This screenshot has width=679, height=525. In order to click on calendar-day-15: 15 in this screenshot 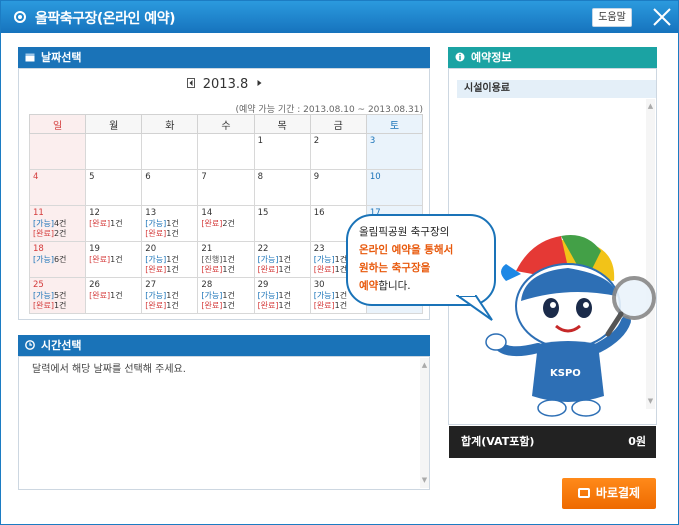, I will do `click(282, 223)`.